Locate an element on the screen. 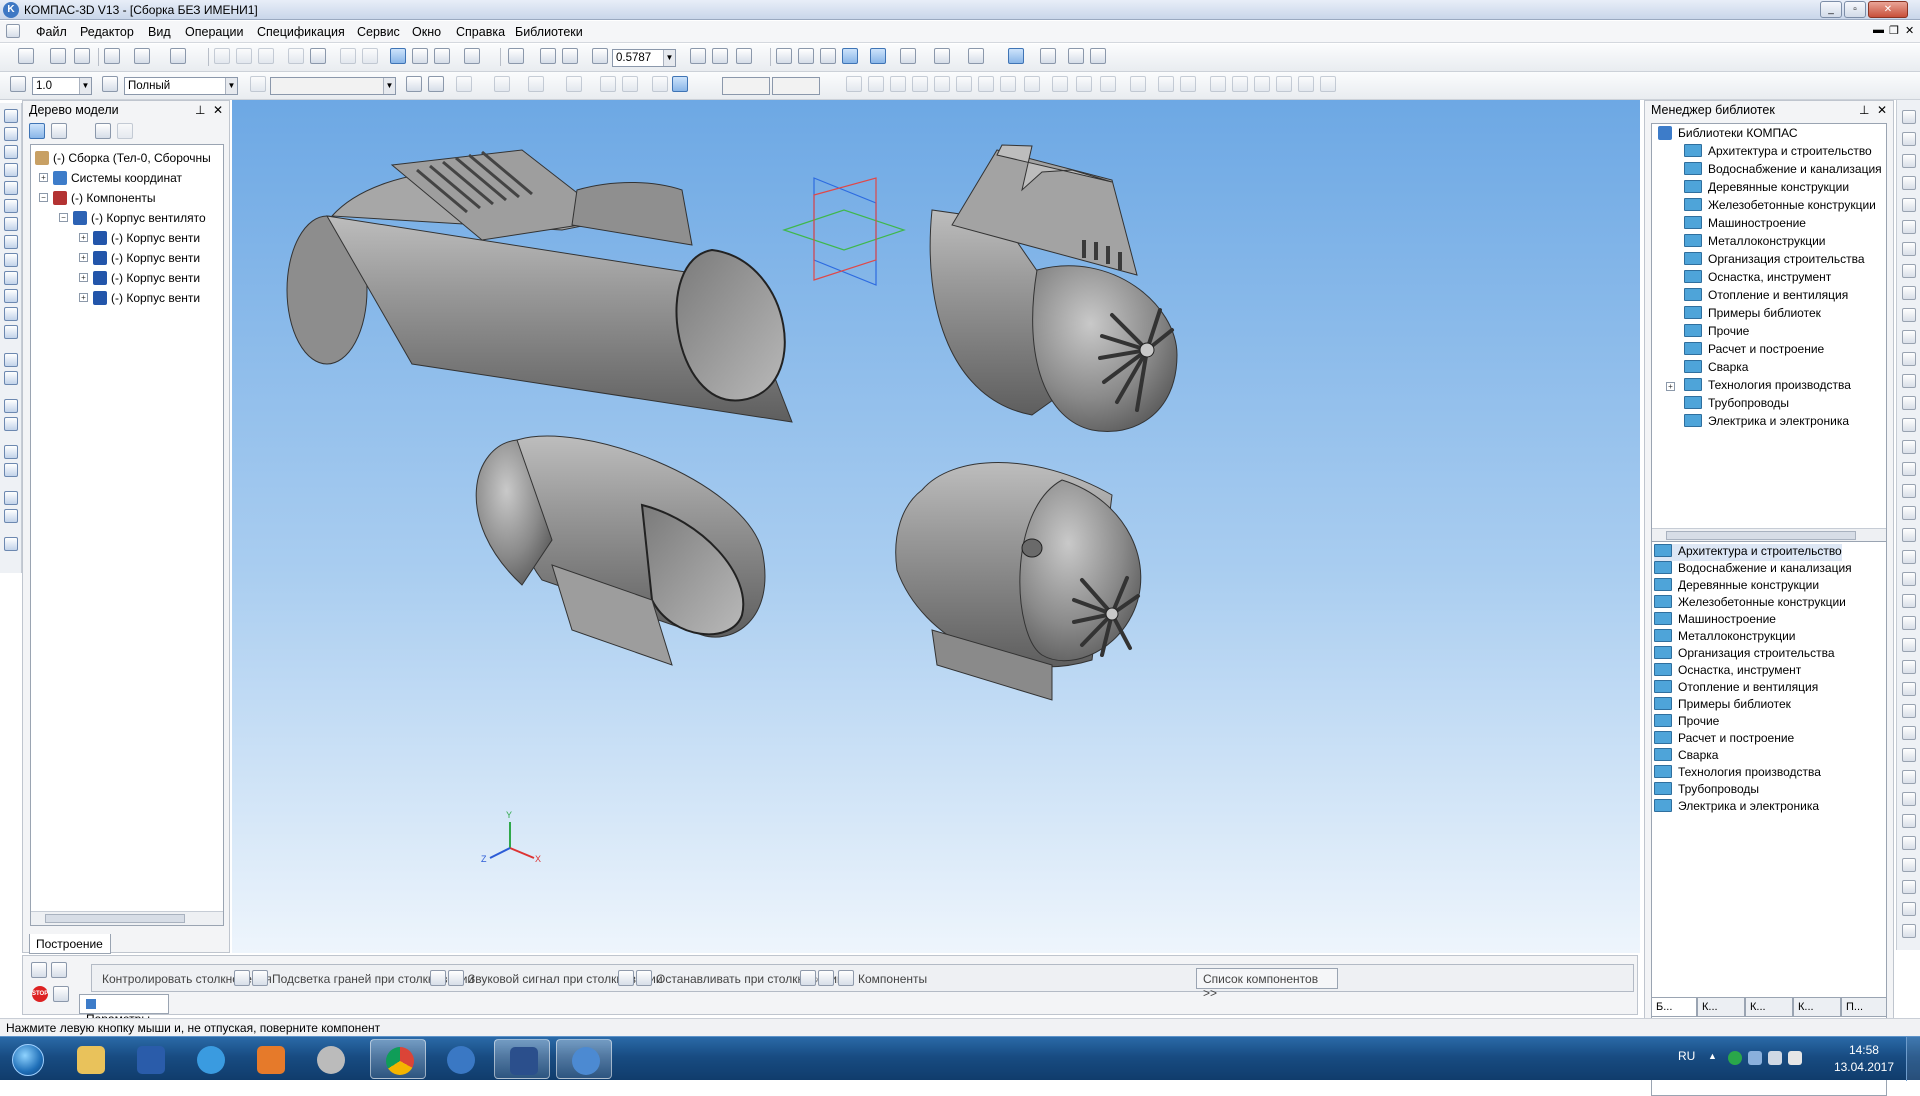  tree-view-mode-icon is located at coordinates (37, 131).